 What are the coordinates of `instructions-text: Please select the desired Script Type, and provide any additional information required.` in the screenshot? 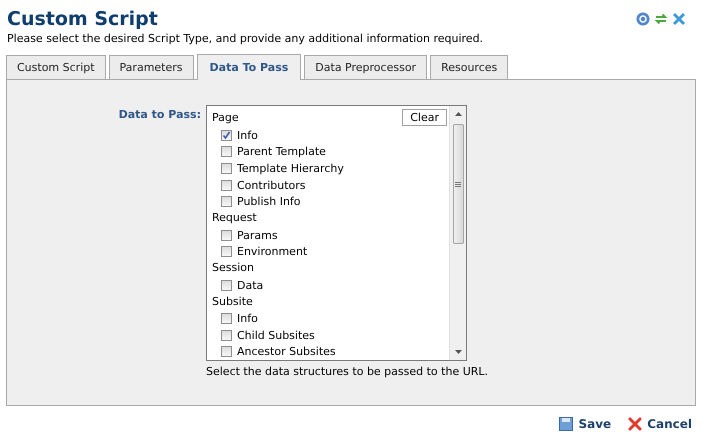 It's located at (245, 39).